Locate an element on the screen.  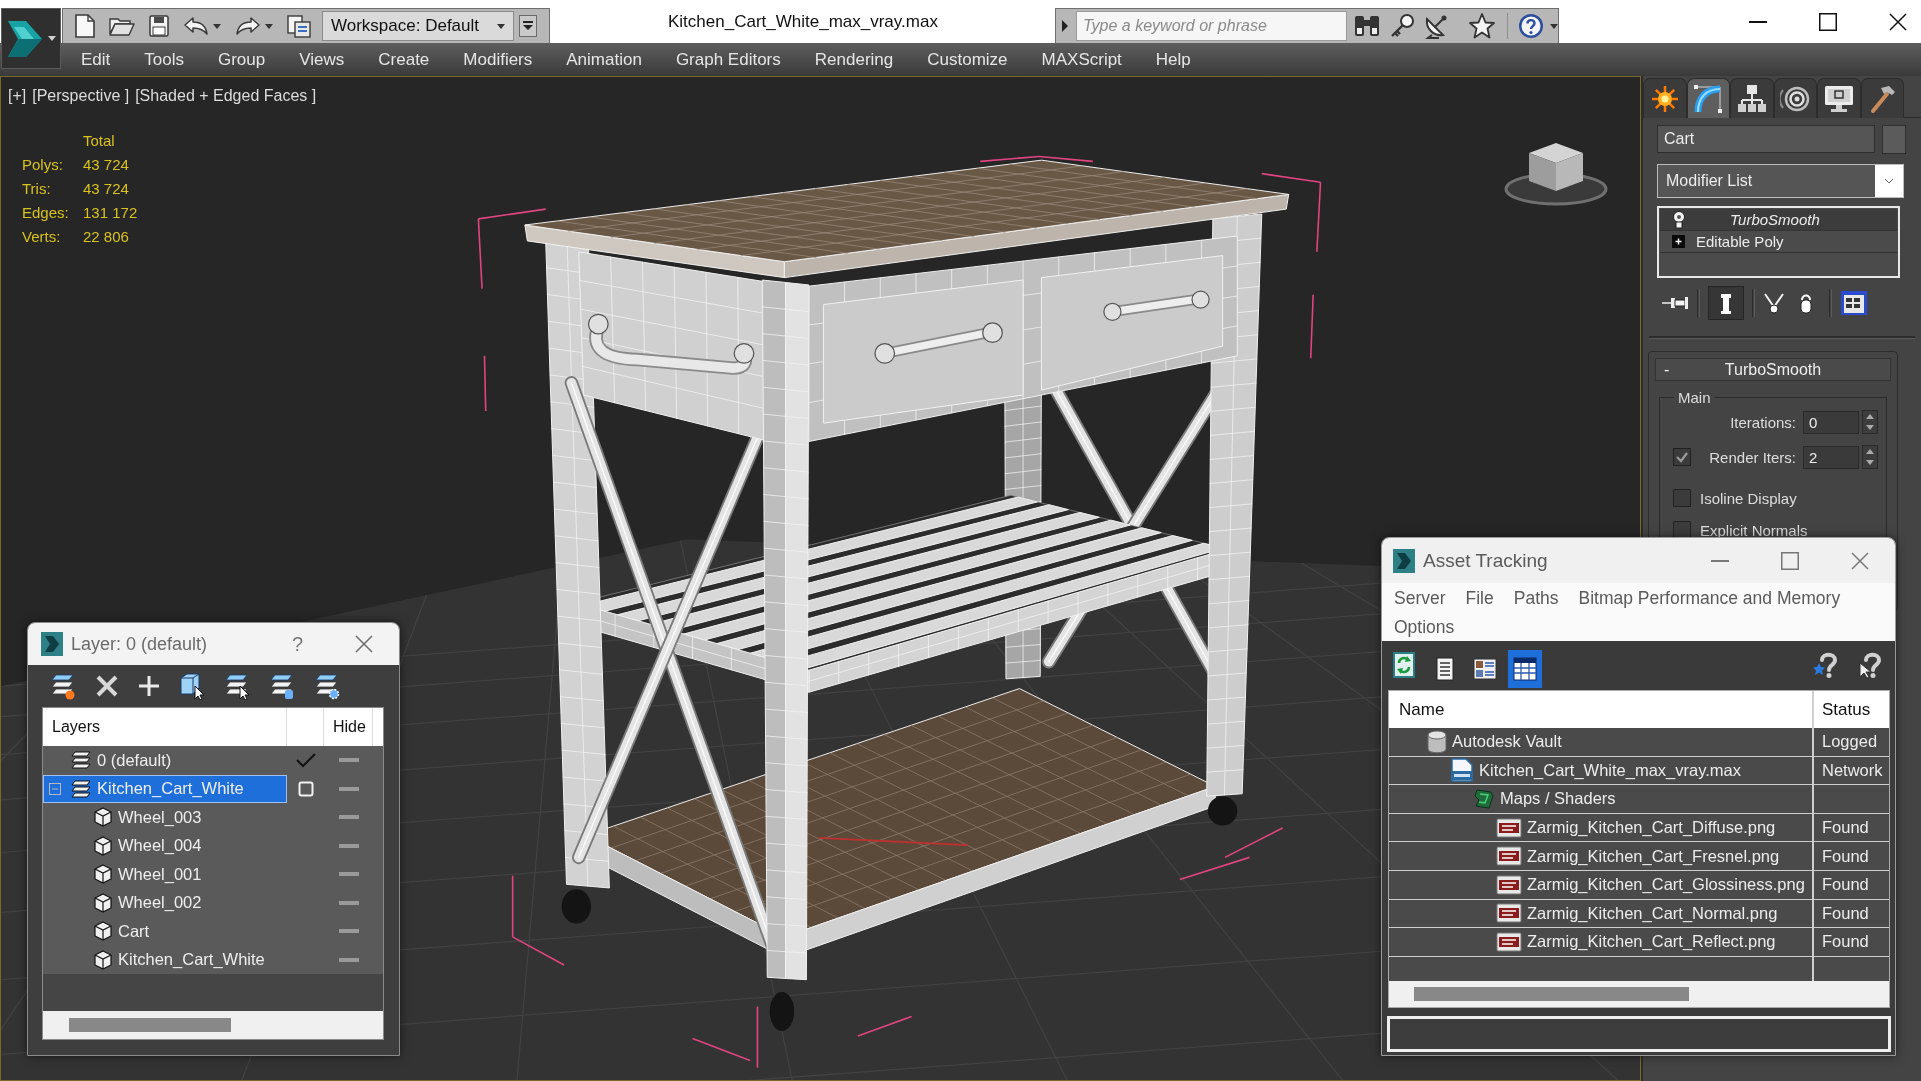
modifier-list-dropdown: Modifier List is located at coordinates (1780, 181).